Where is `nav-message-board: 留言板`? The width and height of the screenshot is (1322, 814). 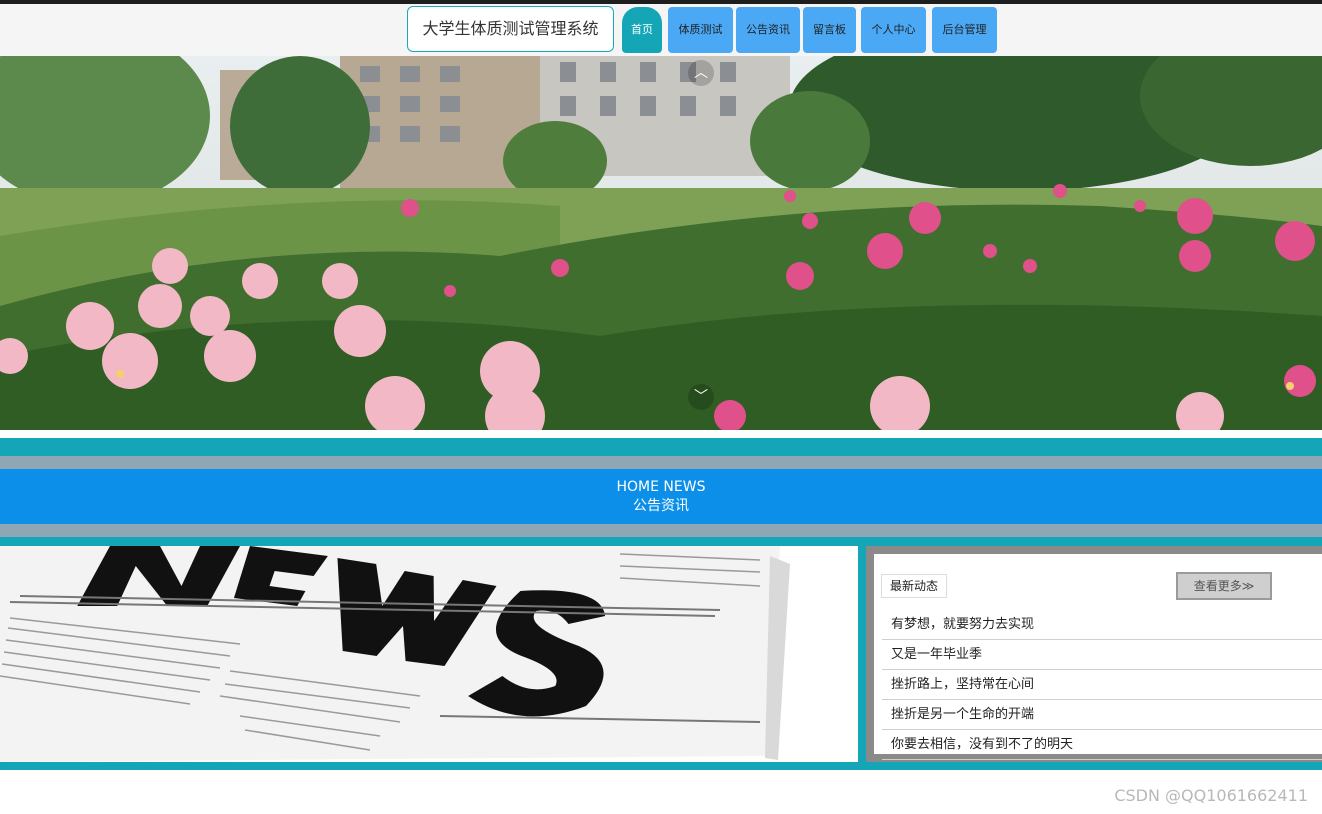 nav-message-board: 留言板 is located at coordinates (829, 30).